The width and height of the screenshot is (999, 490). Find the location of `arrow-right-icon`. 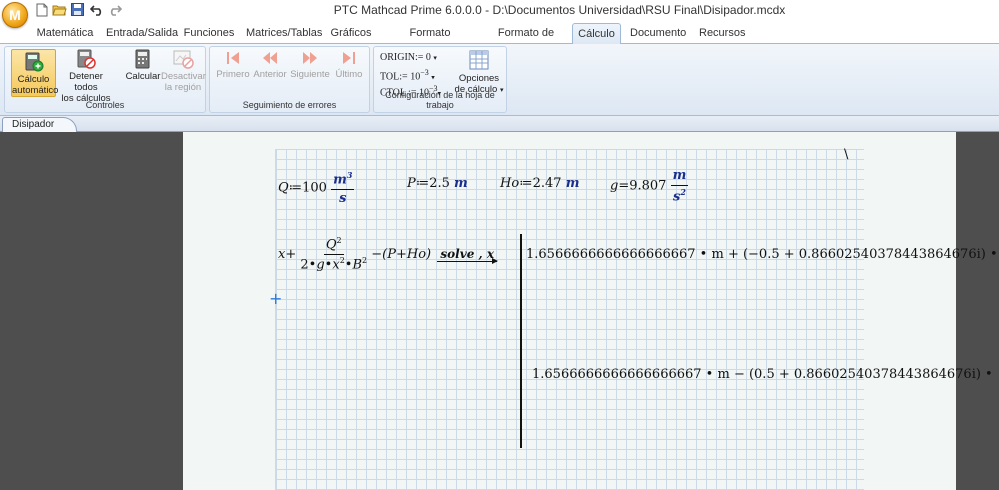

arrow-right-icon is located at coordinates (468, 260).